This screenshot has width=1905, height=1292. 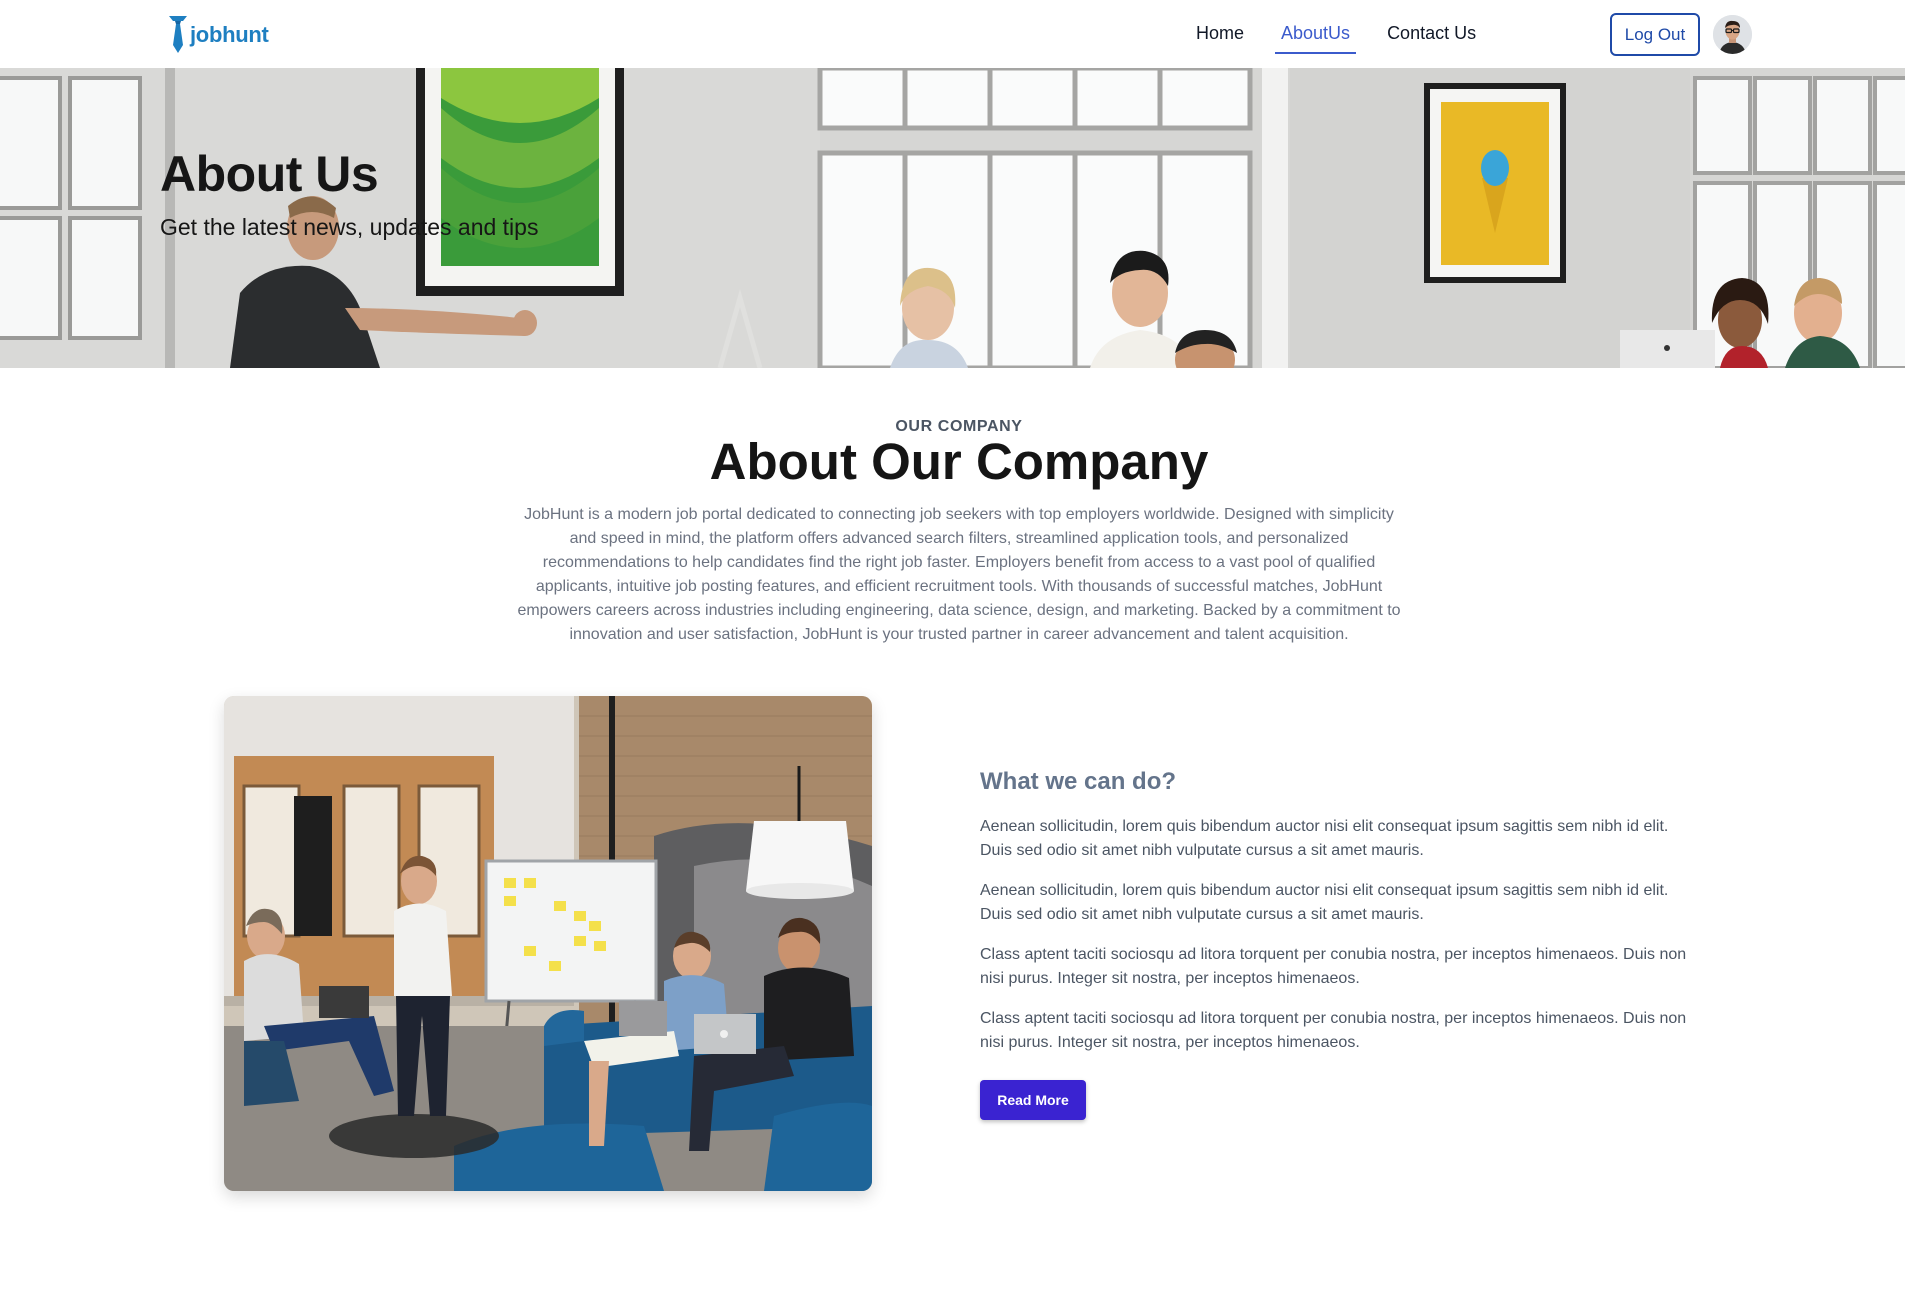 What do you see at coordinates (178, 34) in the screenshot?
I see `tie-logo-icon` at bounding box center [178, 34].